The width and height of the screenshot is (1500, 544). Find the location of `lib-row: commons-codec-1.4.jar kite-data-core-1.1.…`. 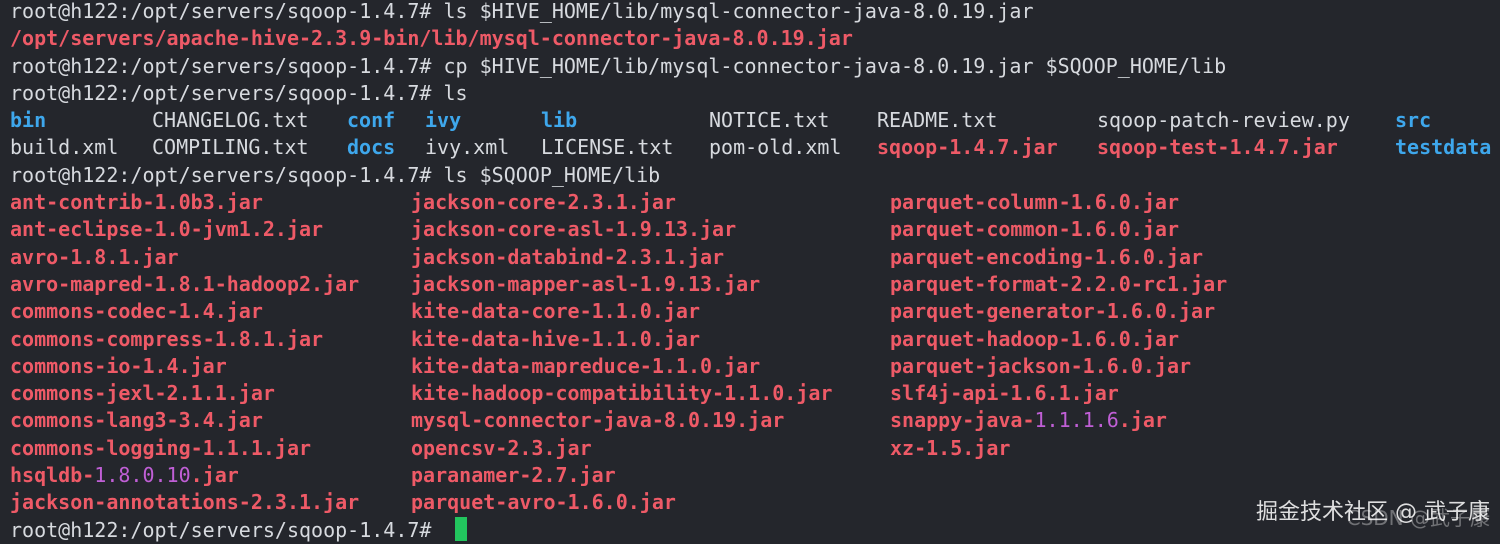

lib-row: commons-codec-1.4.jar kite-data-core-1.1.… is located at coordinates (755, 311).